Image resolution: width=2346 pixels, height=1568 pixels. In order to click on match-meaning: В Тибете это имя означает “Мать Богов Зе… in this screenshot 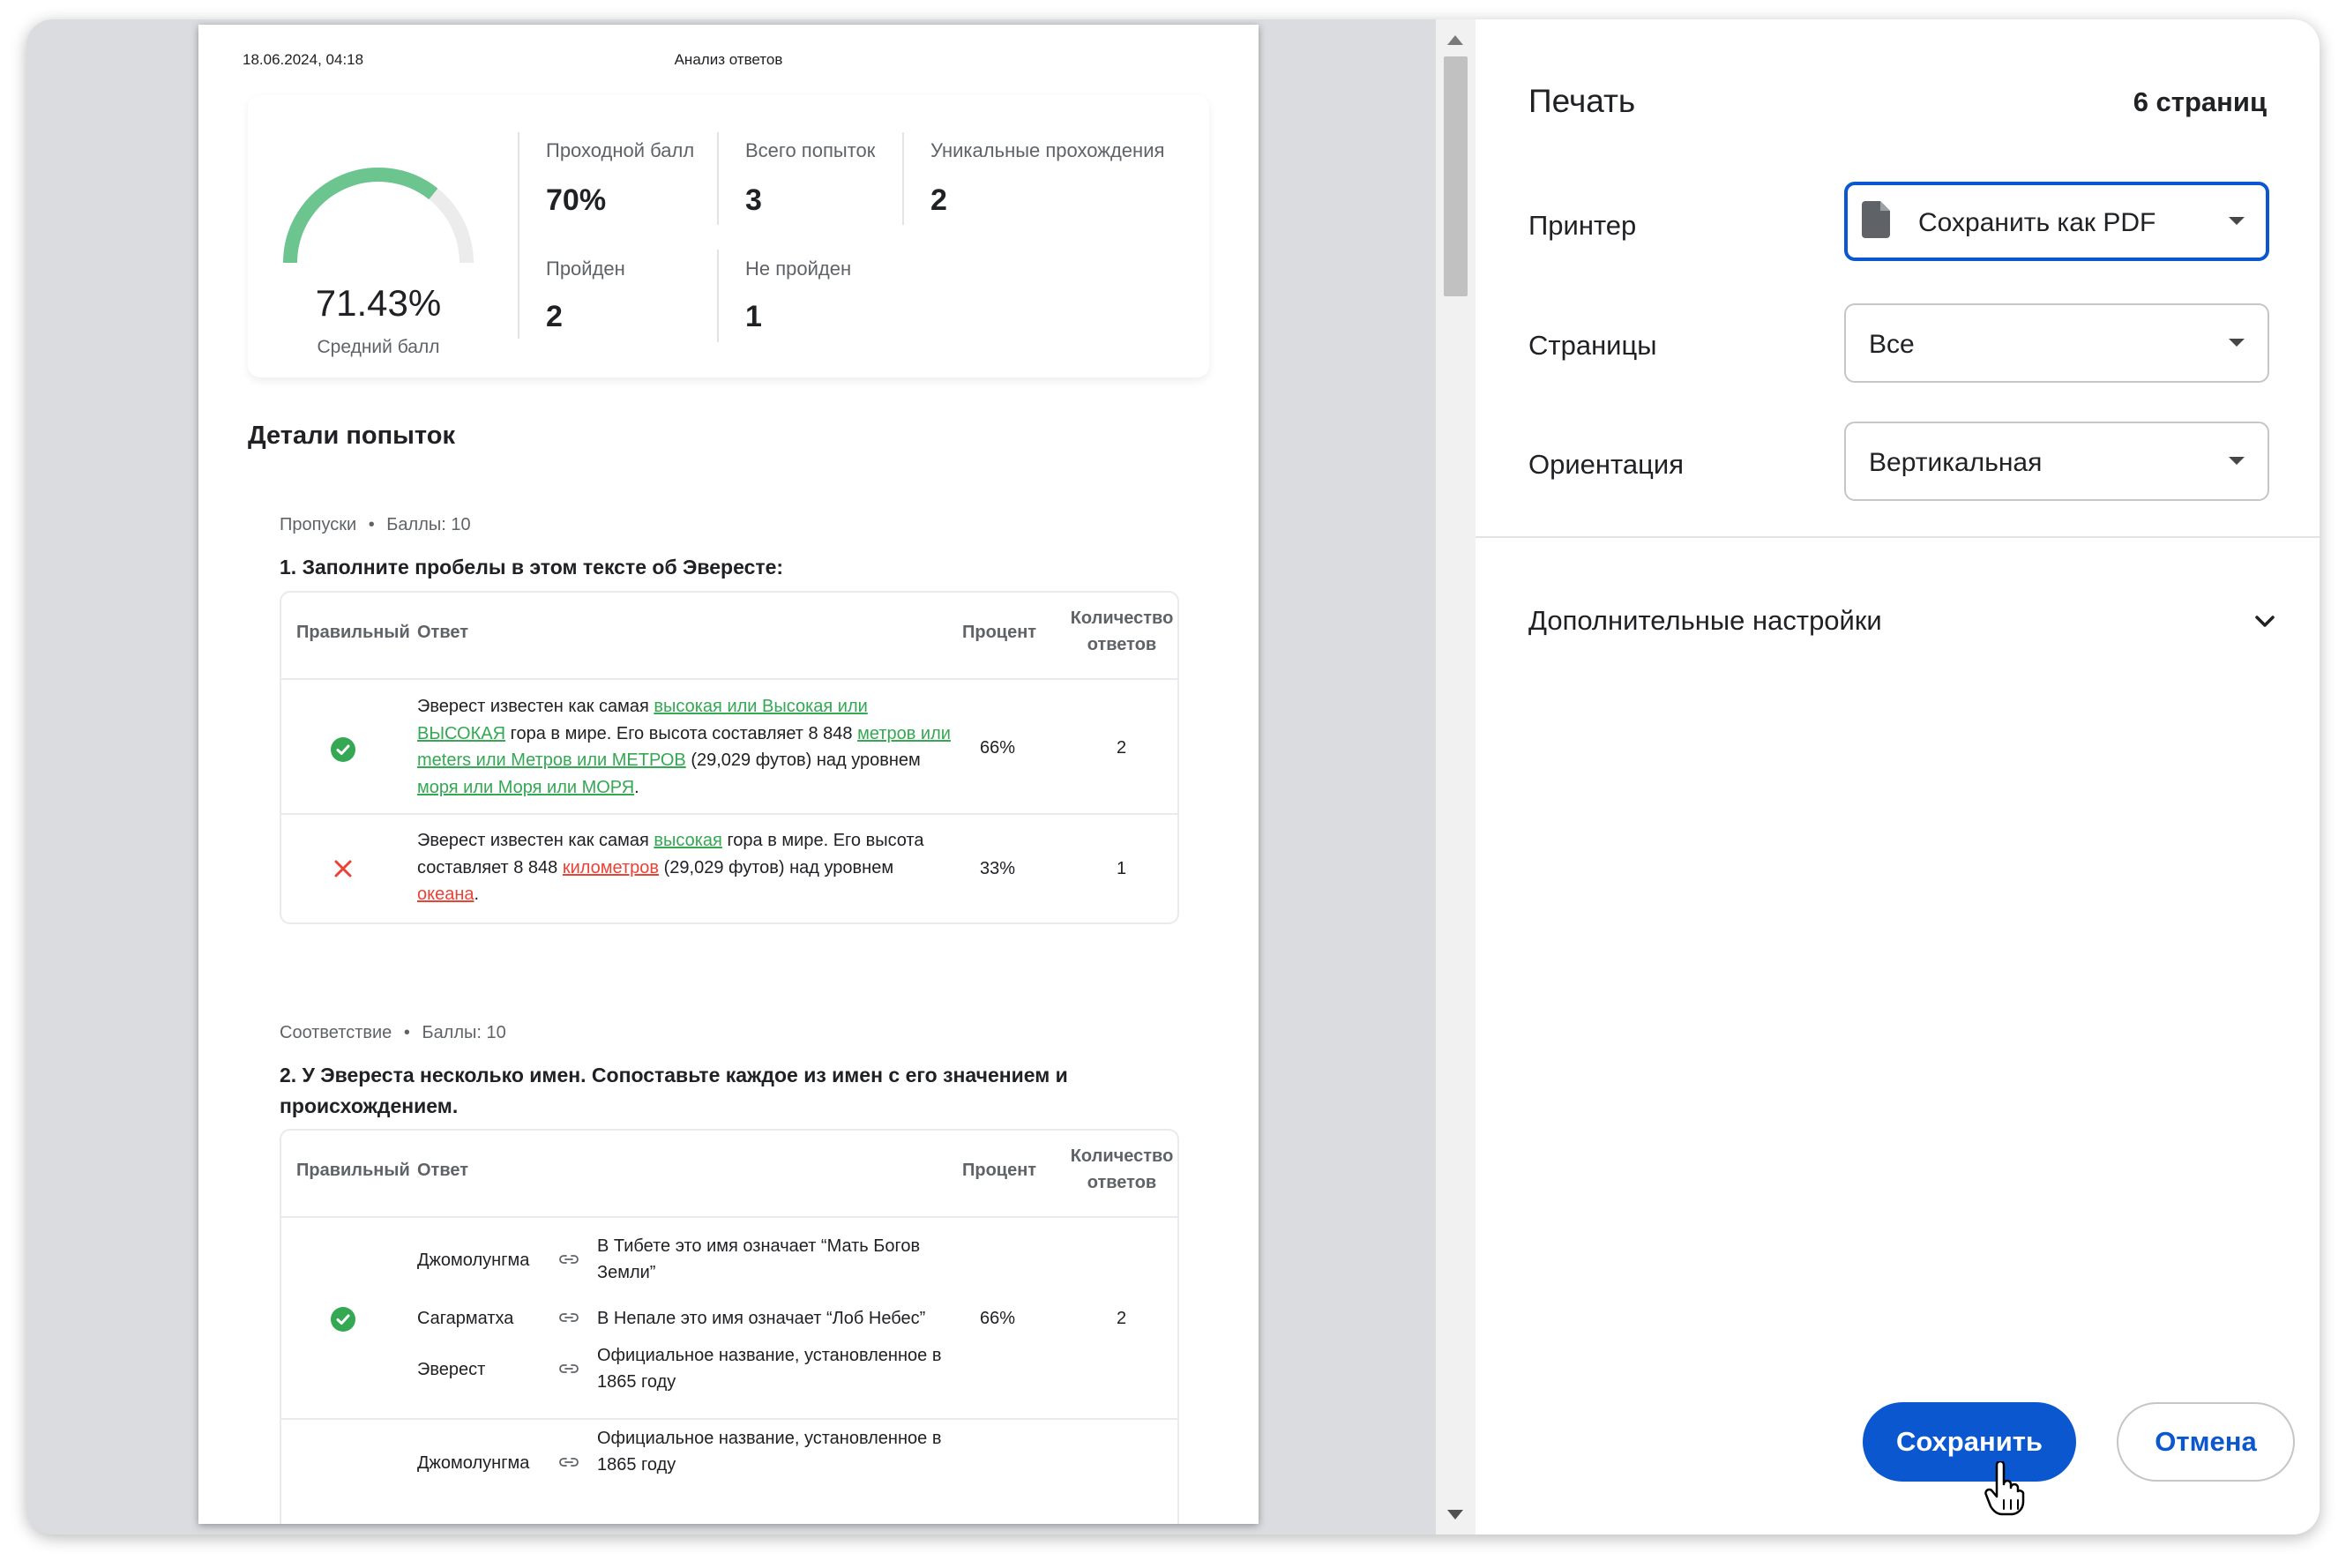, I will do `click(759, 1259)`.